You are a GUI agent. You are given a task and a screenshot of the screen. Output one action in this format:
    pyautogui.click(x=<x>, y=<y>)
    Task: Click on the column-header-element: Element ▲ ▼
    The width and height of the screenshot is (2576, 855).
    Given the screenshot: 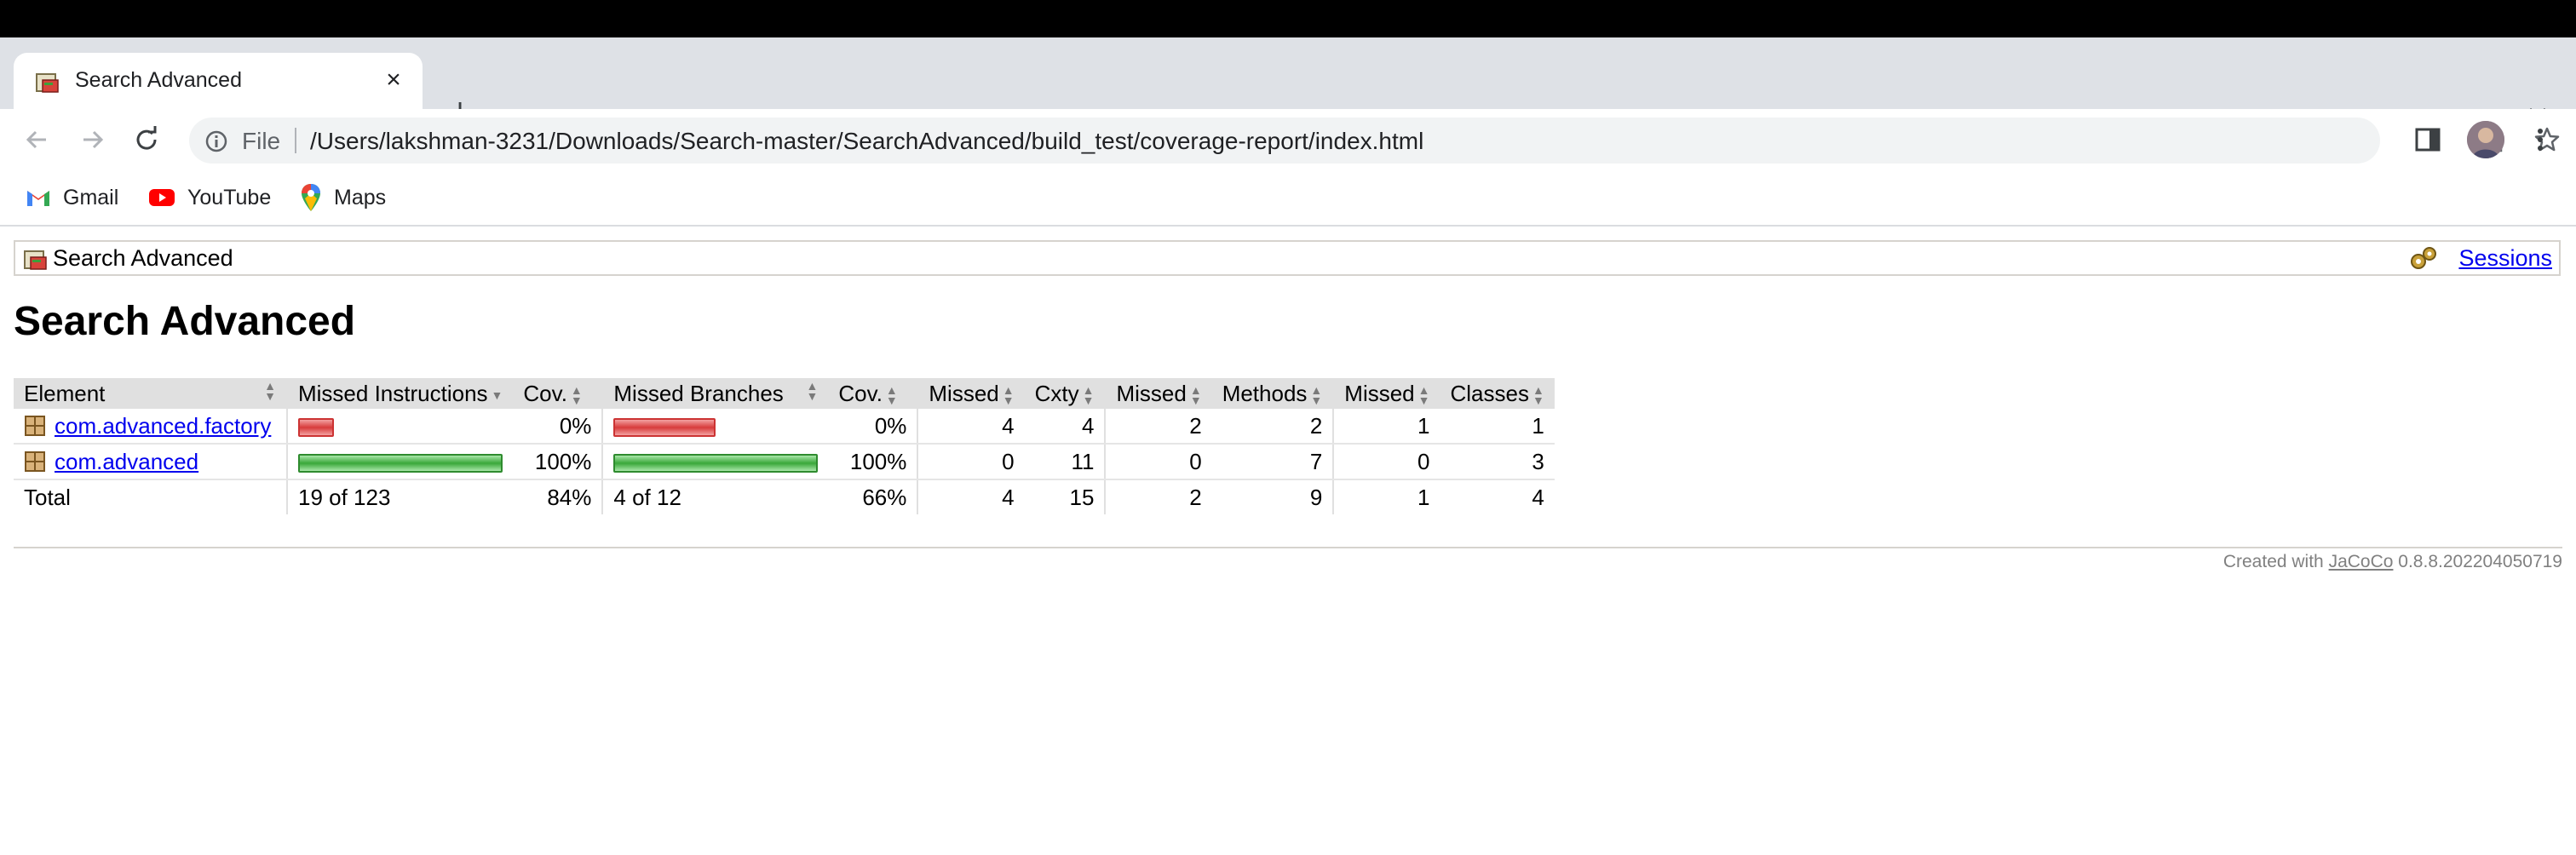 What is the action you would take?
    pyautogui.click(x=151, y=393)
    